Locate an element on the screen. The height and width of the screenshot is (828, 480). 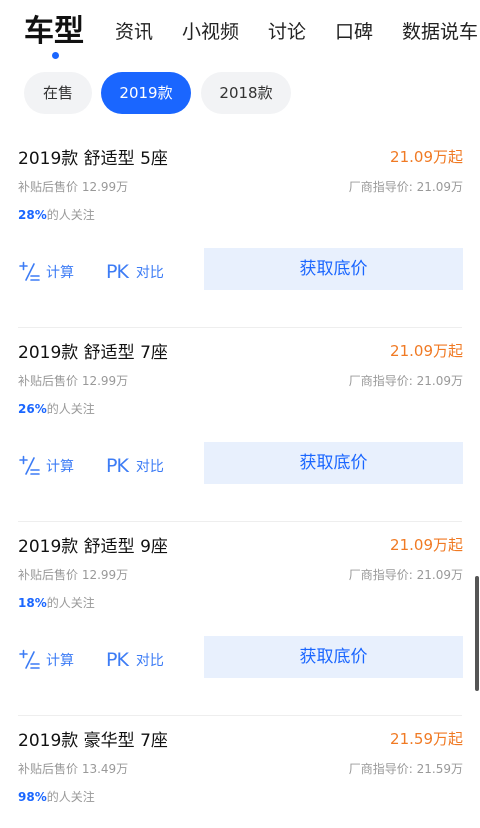
attention-rate: 28%的人关注 is located at coordinates (56, 214).